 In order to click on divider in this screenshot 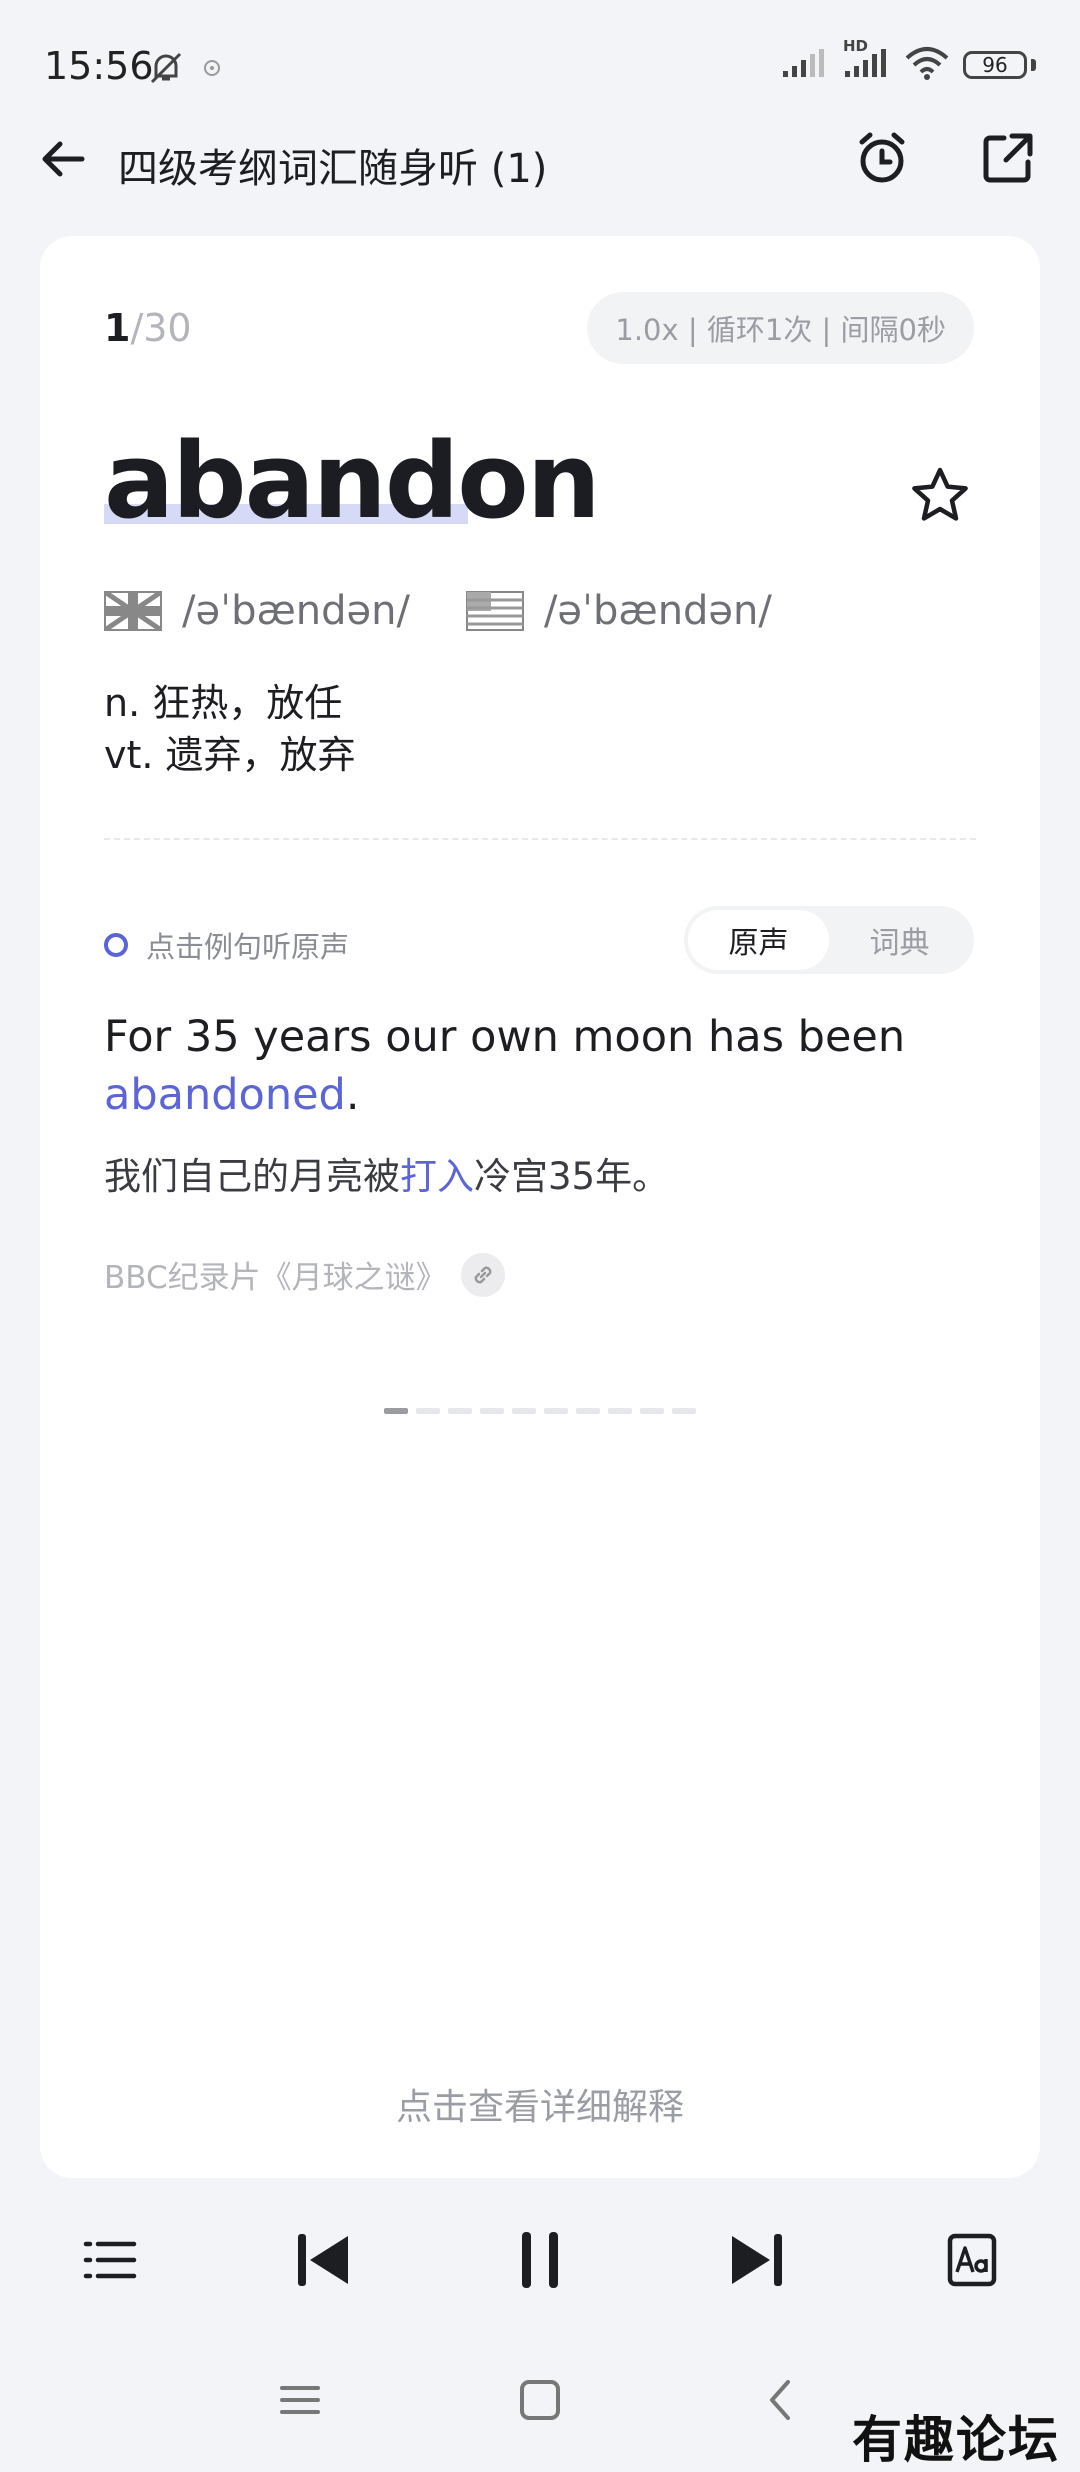, I will do `click(540, 839)`.